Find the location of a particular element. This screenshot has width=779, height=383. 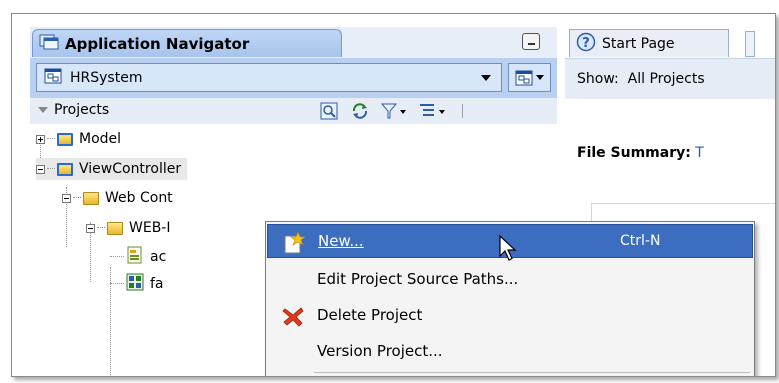

refresh-icon is located at coordinates (360, 111).